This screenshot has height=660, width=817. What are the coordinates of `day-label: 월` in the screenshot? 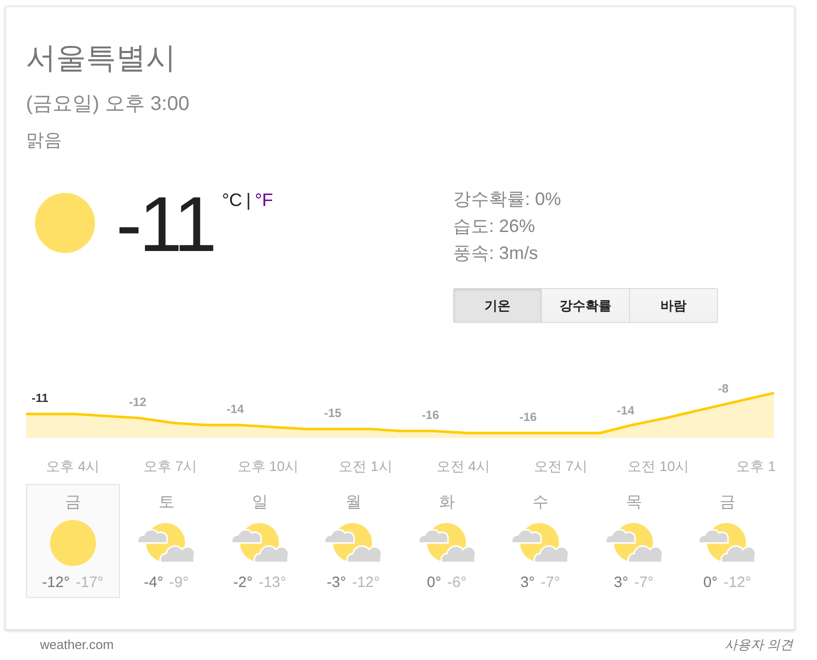 It's located at (353, 503).